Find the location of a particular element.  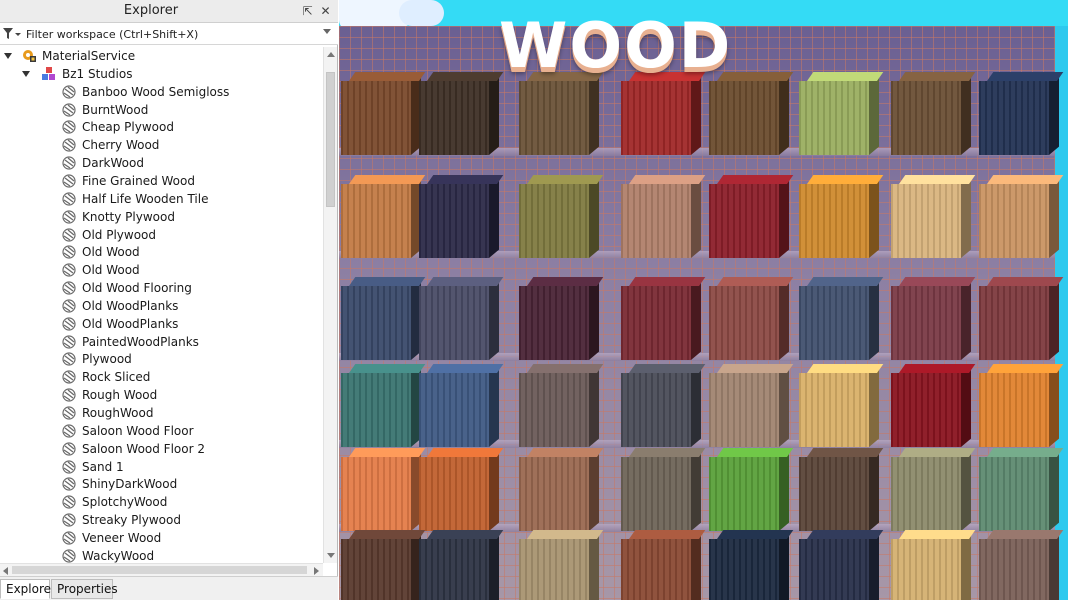

tree-item-material-variant: RoughWood is located at coordinates (160, 413).